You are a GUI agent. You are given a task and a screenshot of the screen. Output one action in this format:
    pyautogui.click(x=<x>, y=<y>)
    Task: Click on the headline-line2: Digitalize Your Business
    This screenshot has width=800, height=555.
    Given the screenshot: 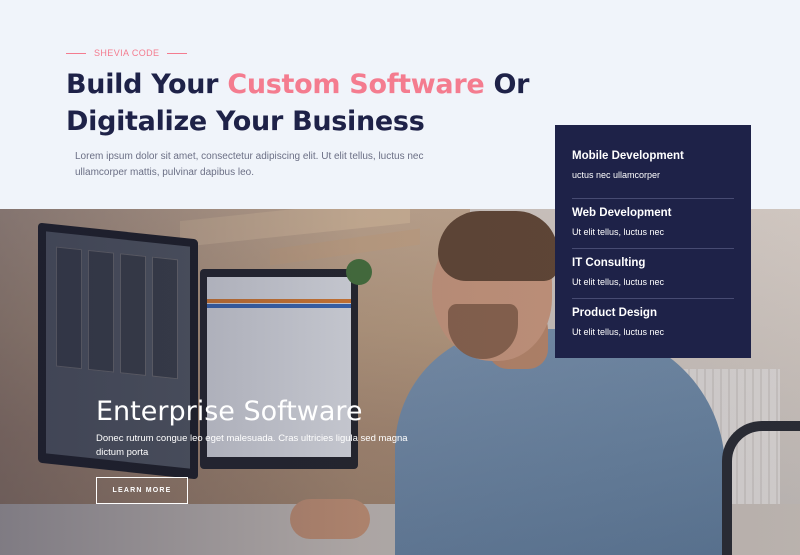 What is the action you would take?
    pyautogui.click(x=245, y=121)
    